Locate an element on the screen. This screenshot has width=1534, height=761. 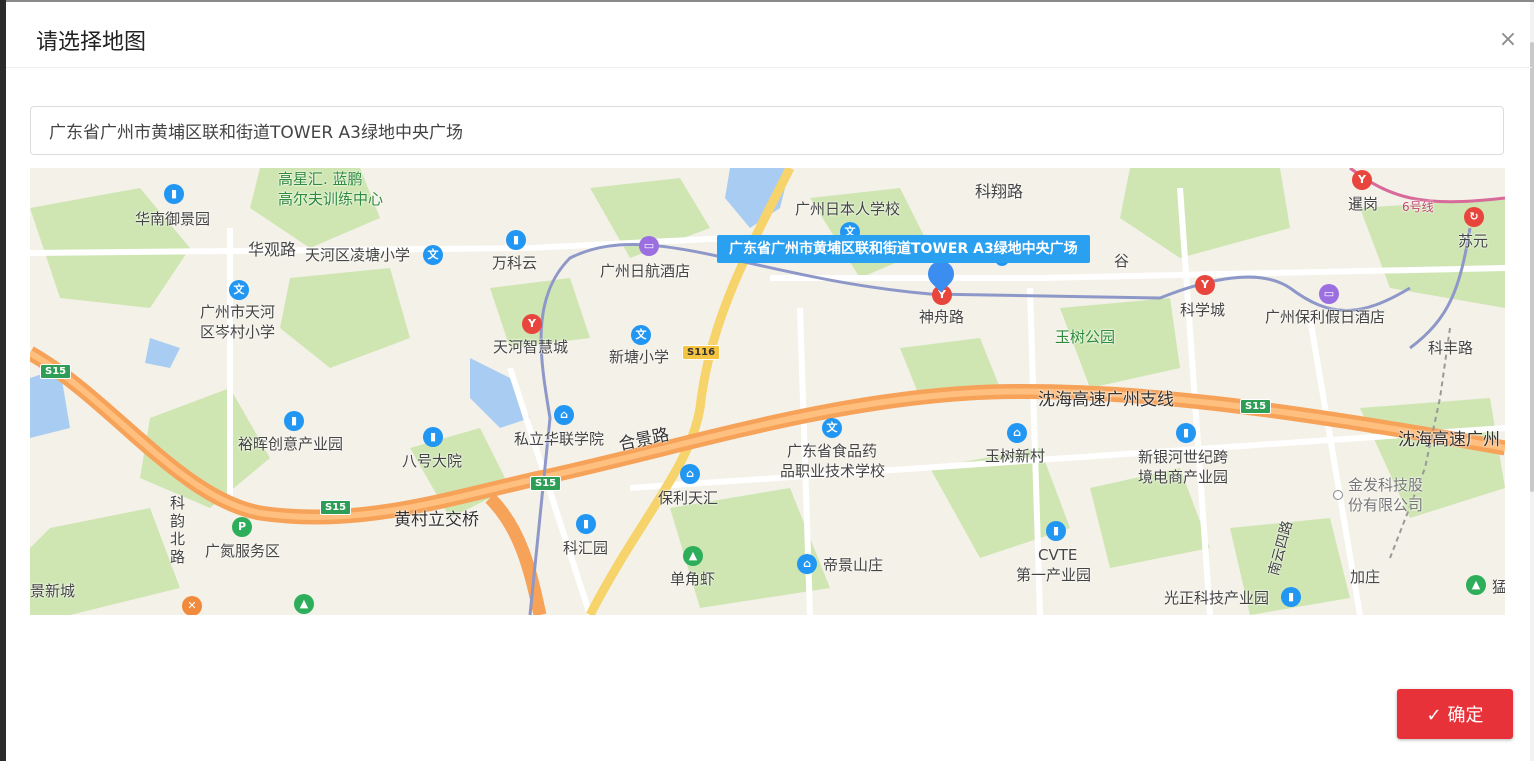
scrollbar-thumb is located at coordinates (1532, 267).